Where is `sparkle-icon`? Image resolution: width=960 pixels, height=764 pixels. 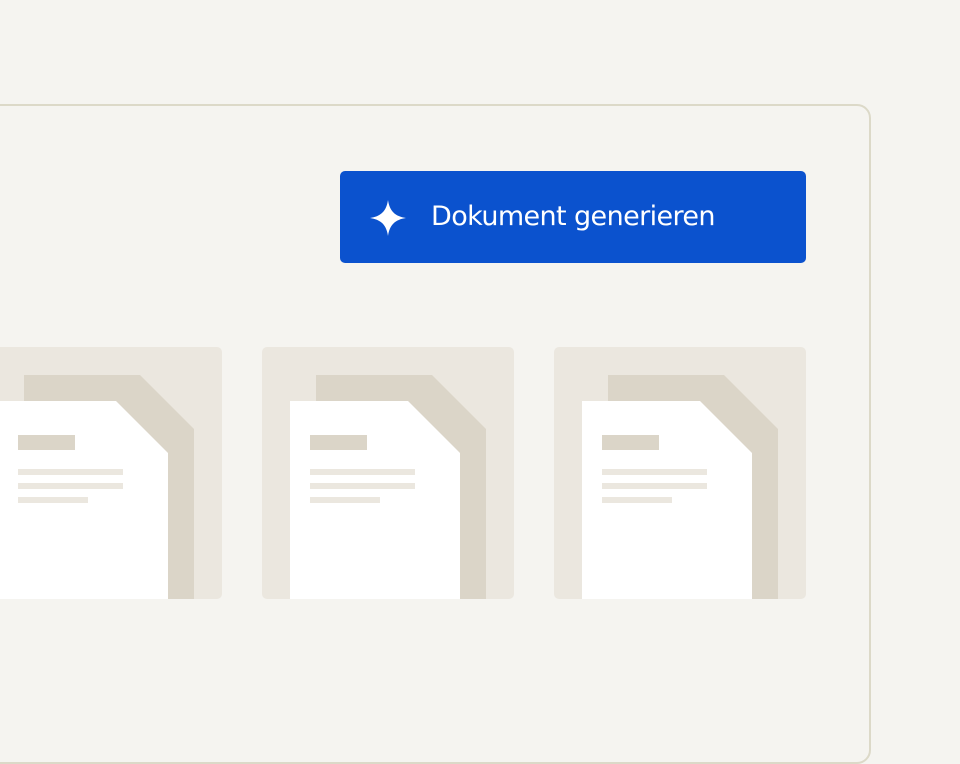
sparkle-icon is located at coordinates (388, 218).